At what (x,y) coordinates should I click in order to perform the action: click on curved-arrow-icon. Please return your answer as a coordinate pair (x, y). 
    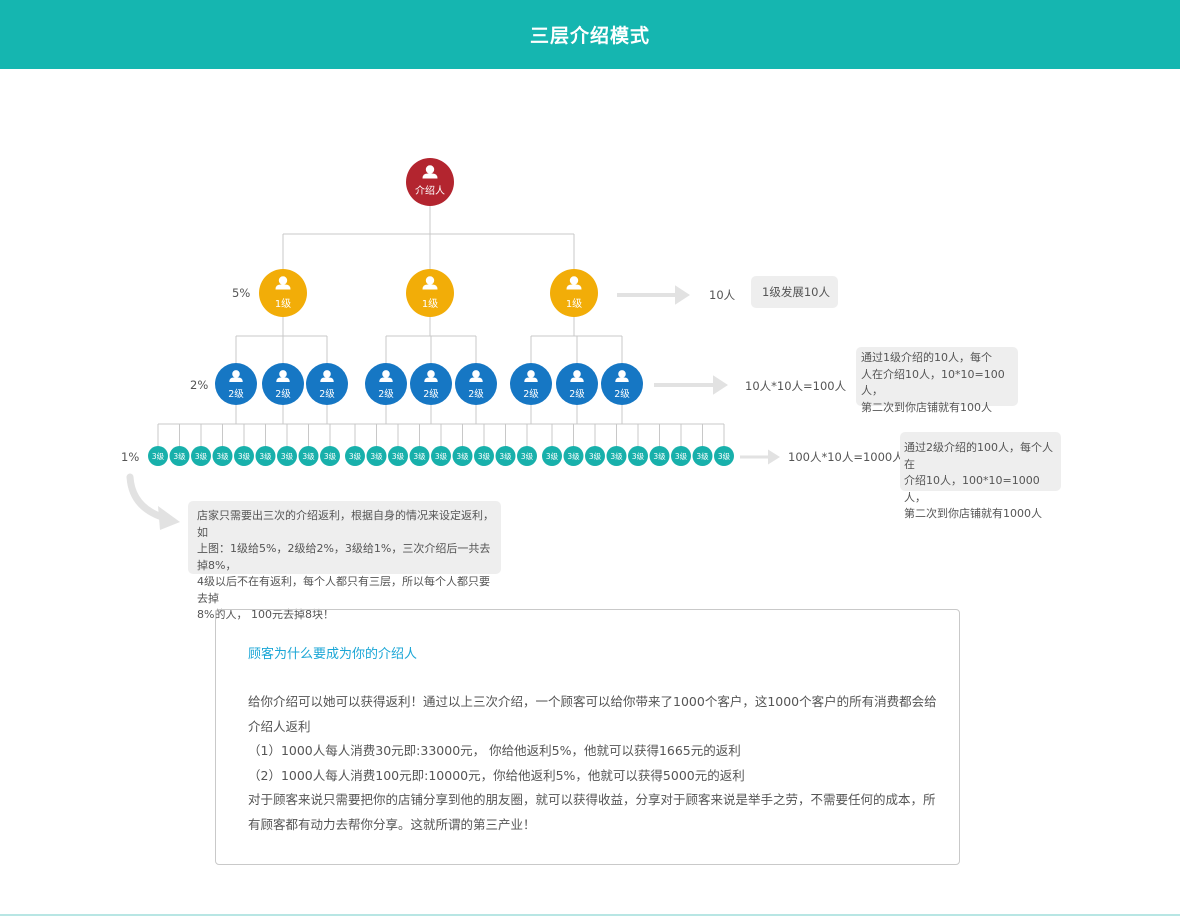
    Looking at the image, I should click on (153, 501).